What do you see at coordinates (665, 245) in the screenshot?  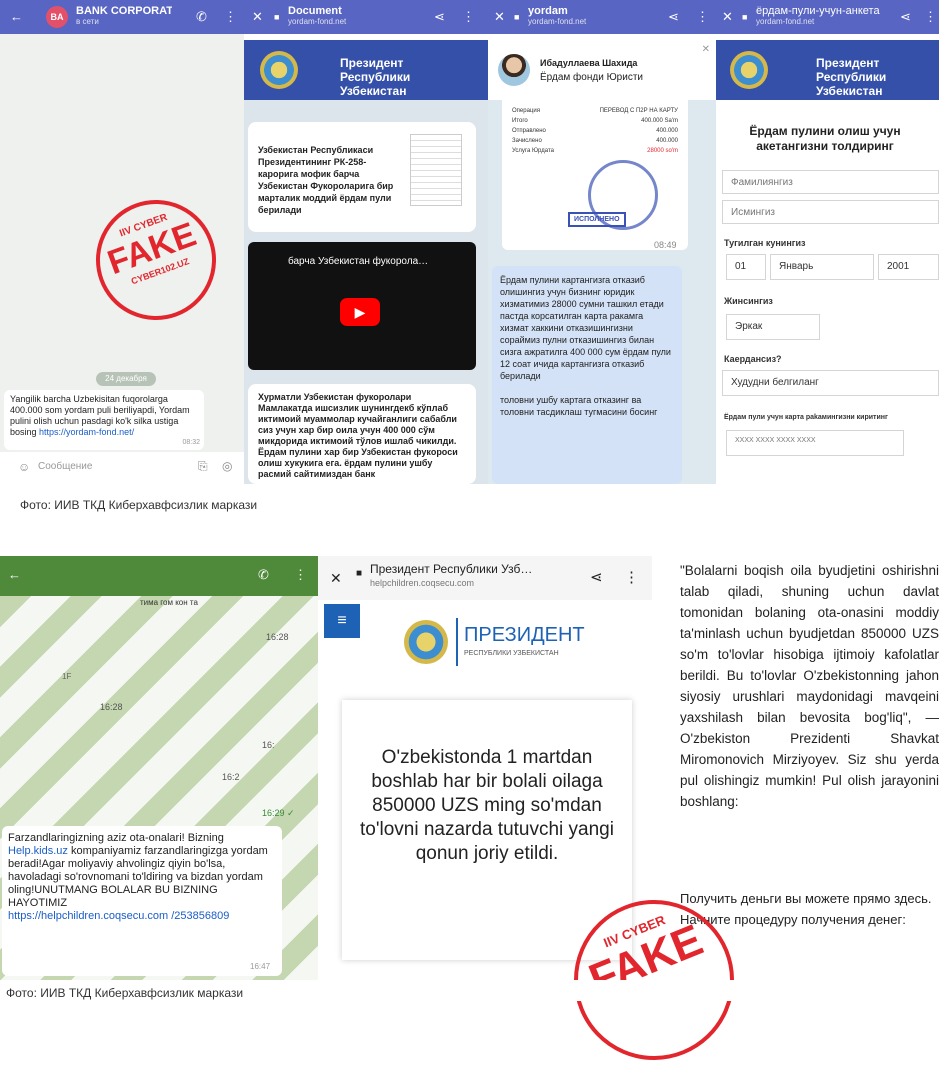 I see `receipt-time: 08:49` at bounding box center [665, 245].